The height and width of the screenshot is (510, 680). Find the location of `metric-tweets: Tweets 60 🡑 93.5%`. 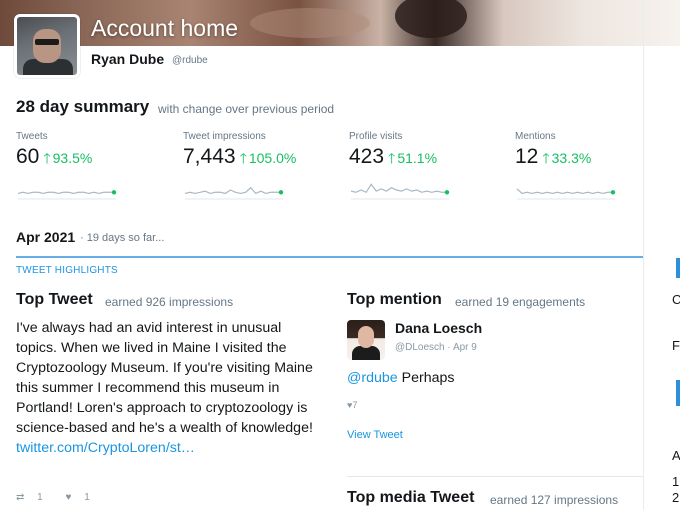

metric-tweets: Tweets 60 🡑 93.5% is located at coordinates (91, 151).